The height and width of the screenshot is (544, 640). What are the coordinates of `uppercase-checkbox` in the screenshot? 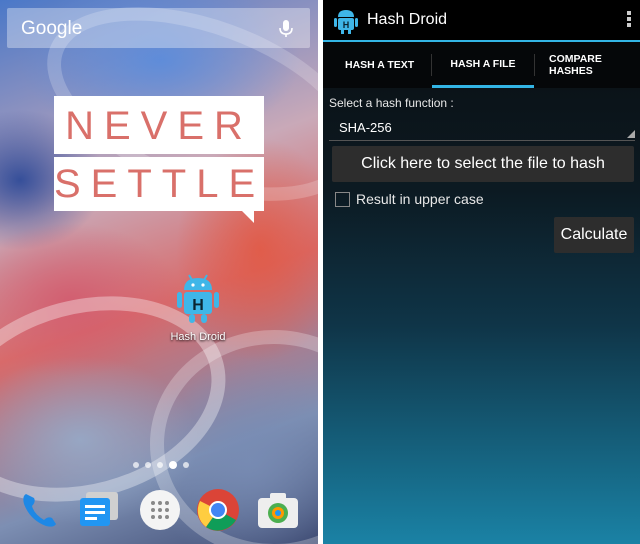 It's located at (342, 199).